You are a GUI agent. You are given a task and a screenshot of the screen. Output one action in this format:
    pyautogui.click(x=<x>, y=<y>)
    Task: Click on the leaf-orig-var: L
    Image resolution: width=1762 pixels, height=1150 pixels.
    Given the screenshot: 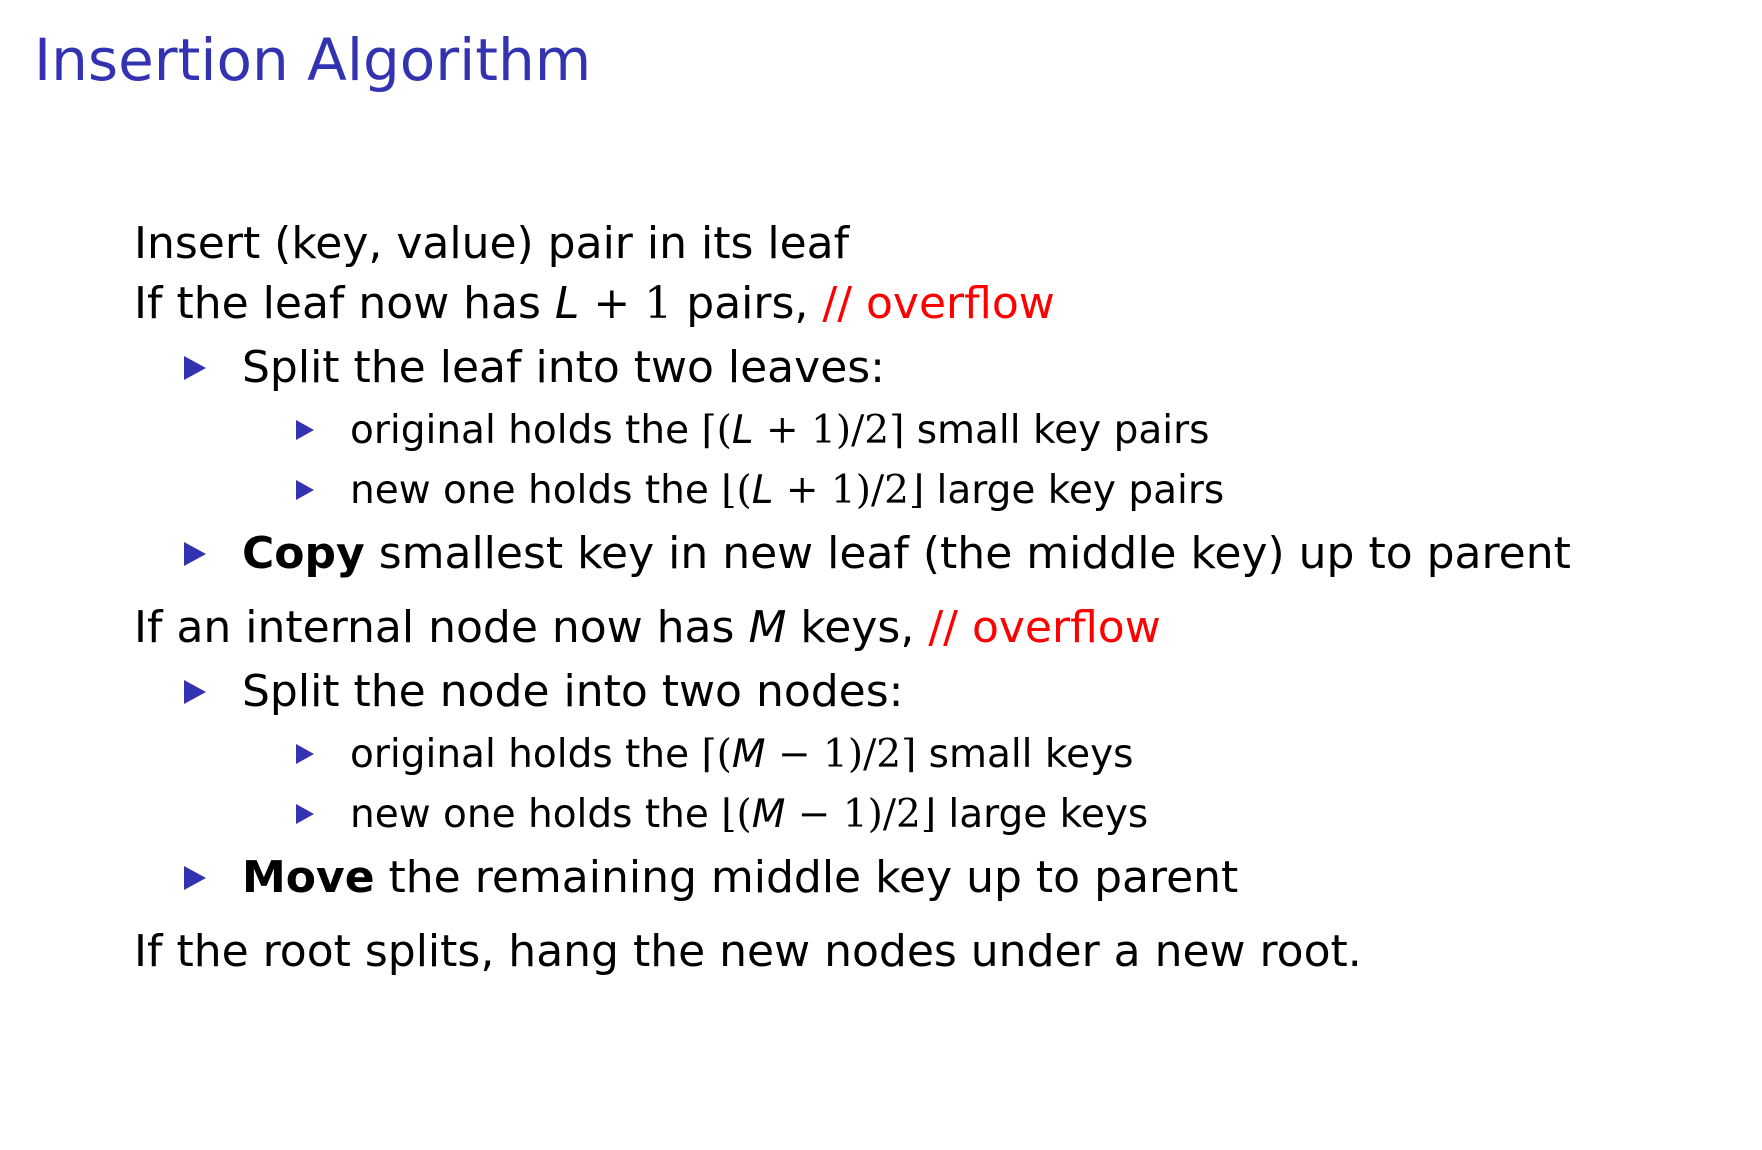 What is the action you would take?
    pyautogui.click(x=742, y=430)
    